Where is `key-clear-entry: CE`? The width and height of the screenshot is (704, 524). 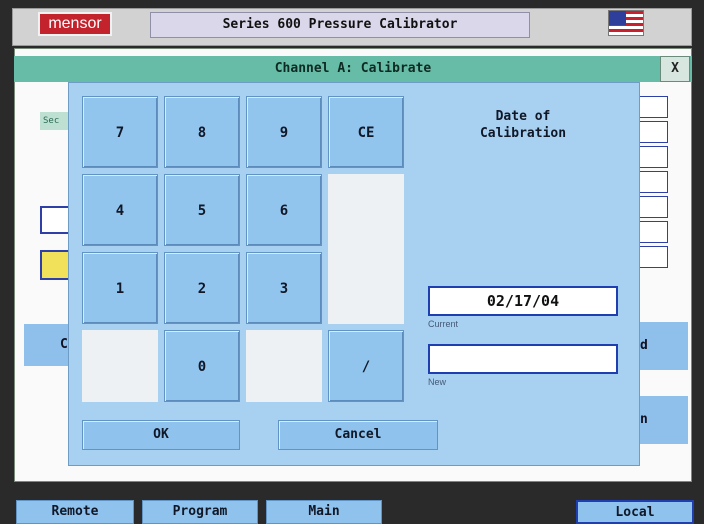 key-clear-entry: CE is located at coordinates (366, 132).